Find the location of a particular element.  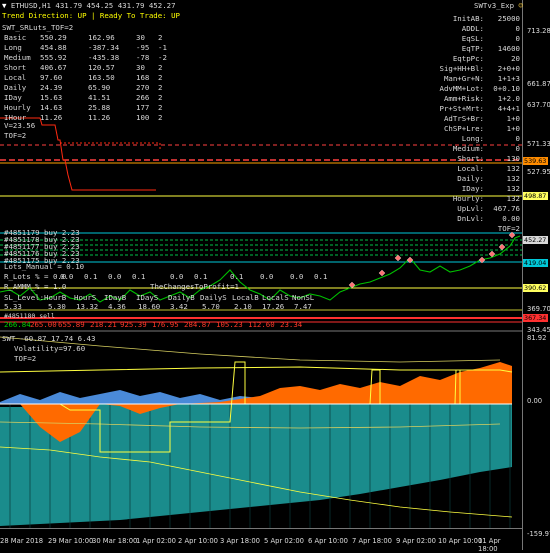

price-tag: 390.62 is located at coordinates (535, 288).